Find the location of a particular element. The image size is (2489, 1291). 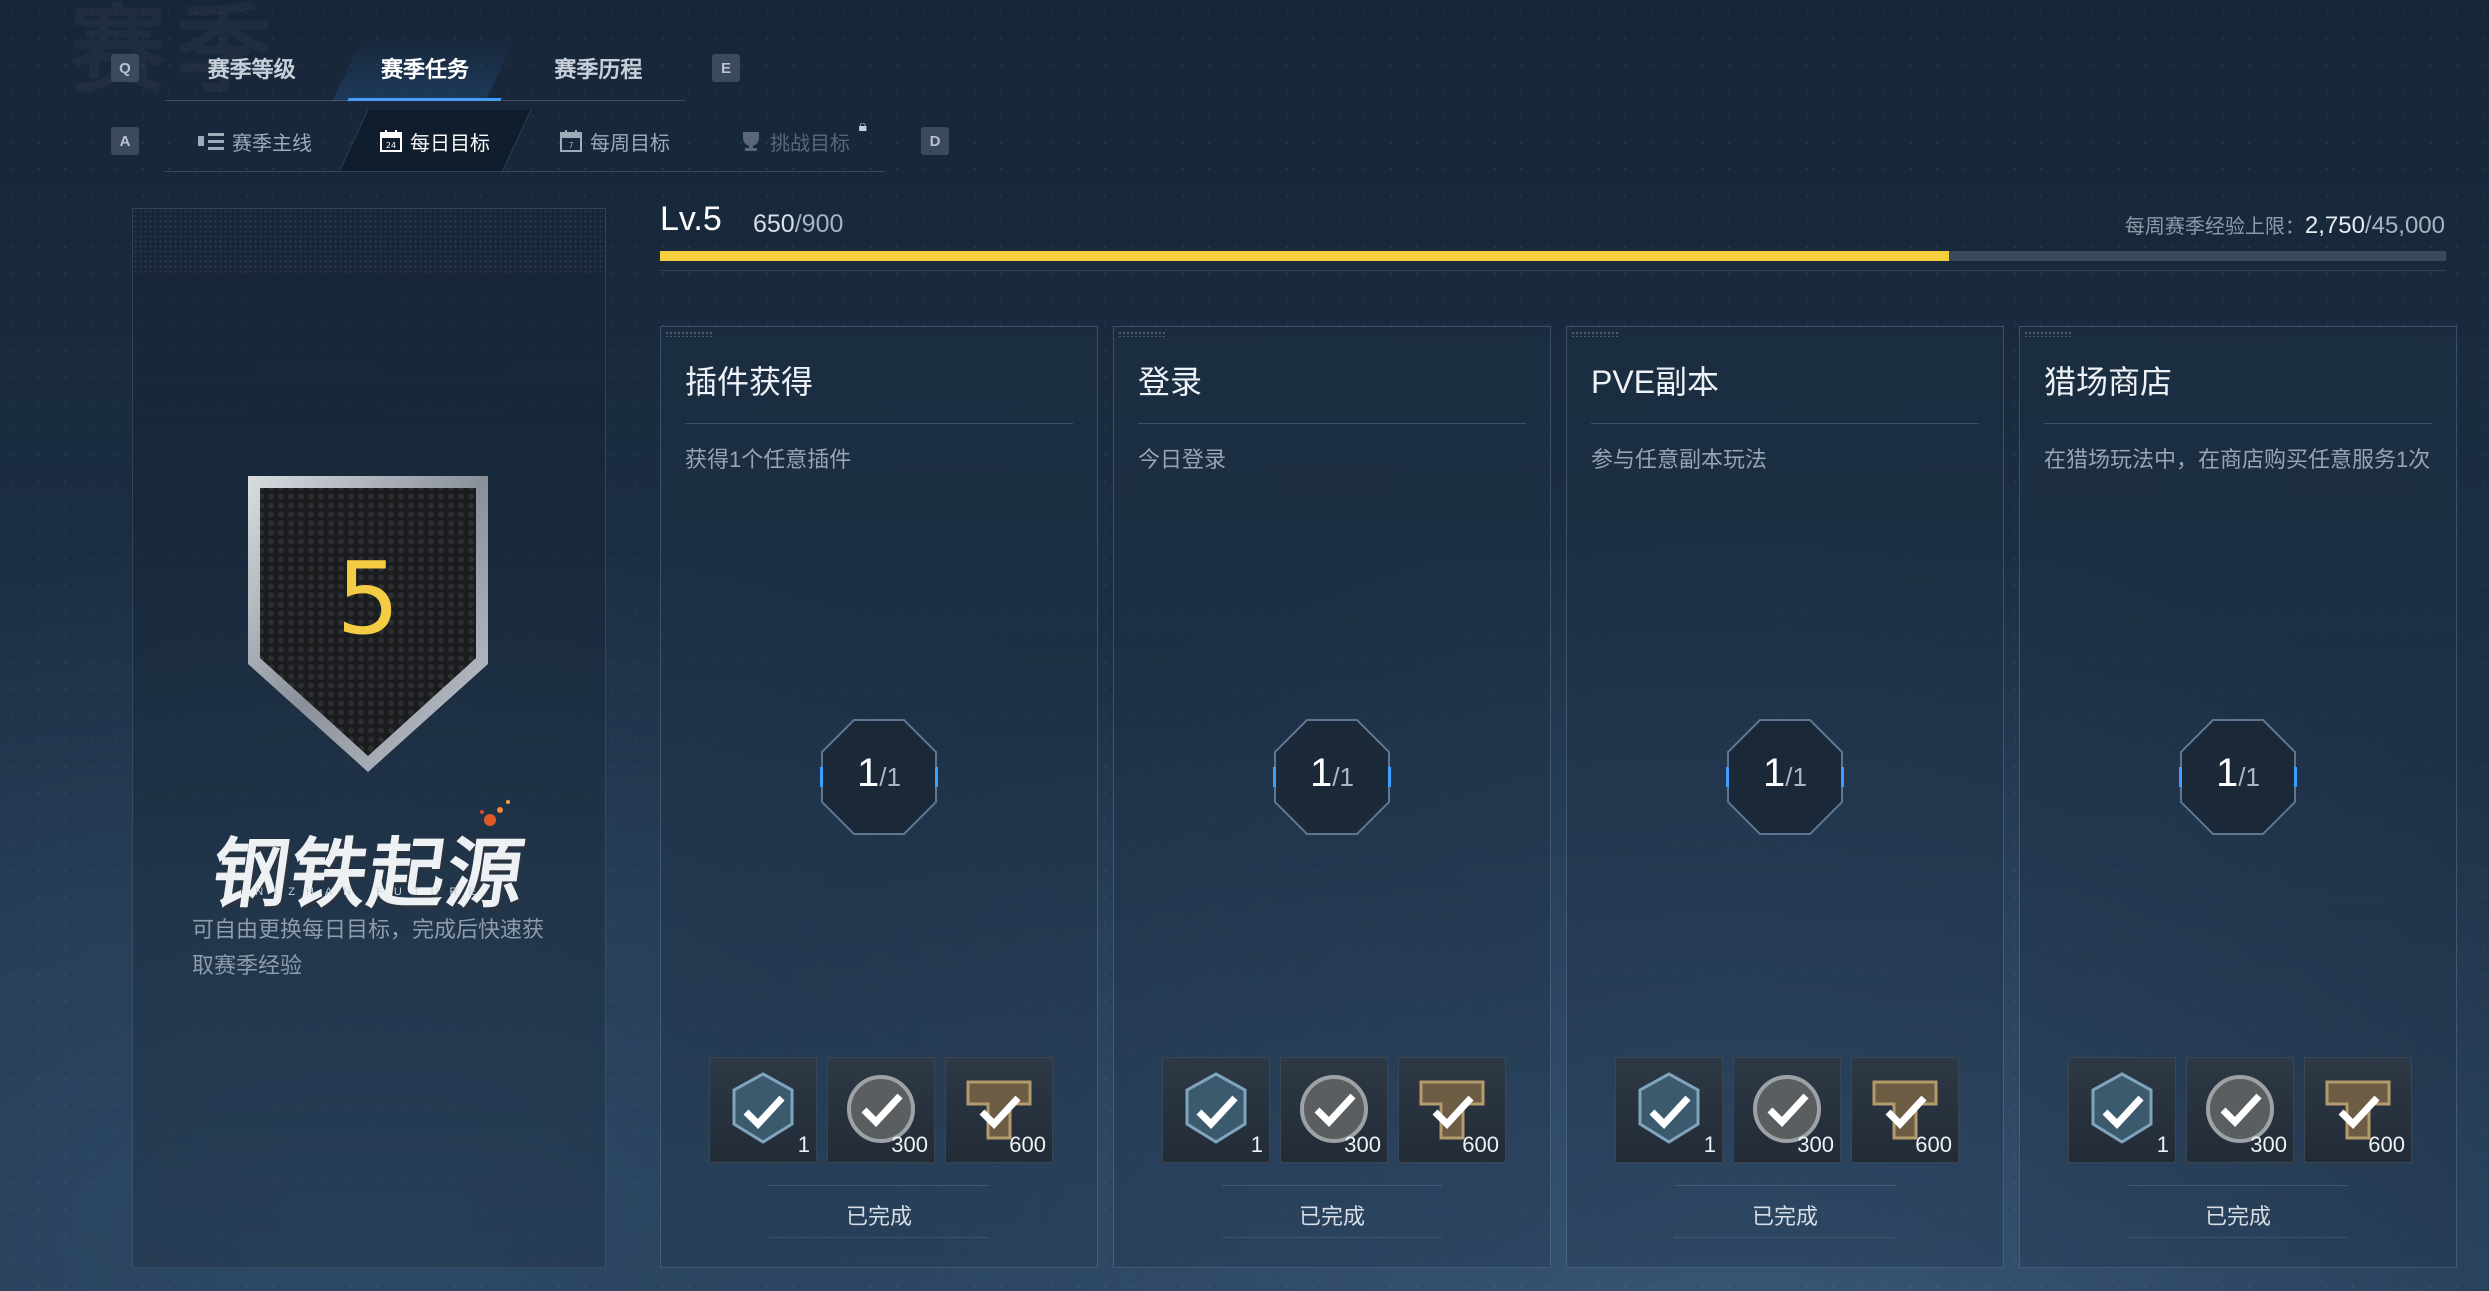

subtab-challenge-goals: 挑战目标 🔒︎ is located at coordinates (795, 141).